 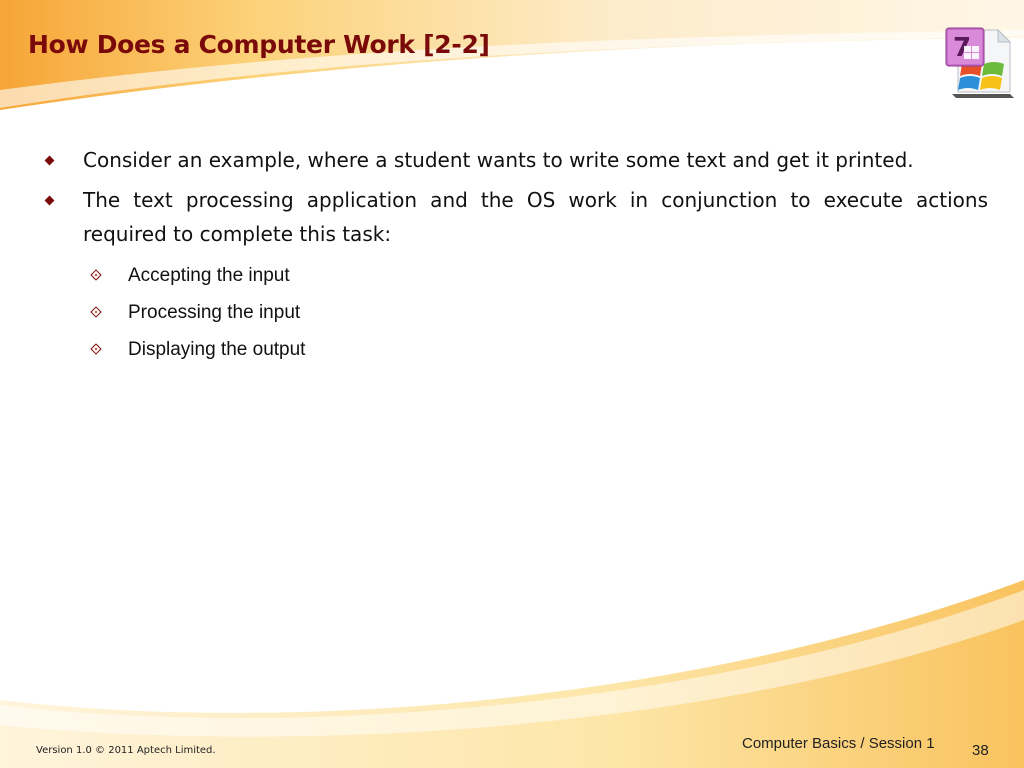 I want to click on sub-bullet-item: Processing the input, so click(x=516, y=312).